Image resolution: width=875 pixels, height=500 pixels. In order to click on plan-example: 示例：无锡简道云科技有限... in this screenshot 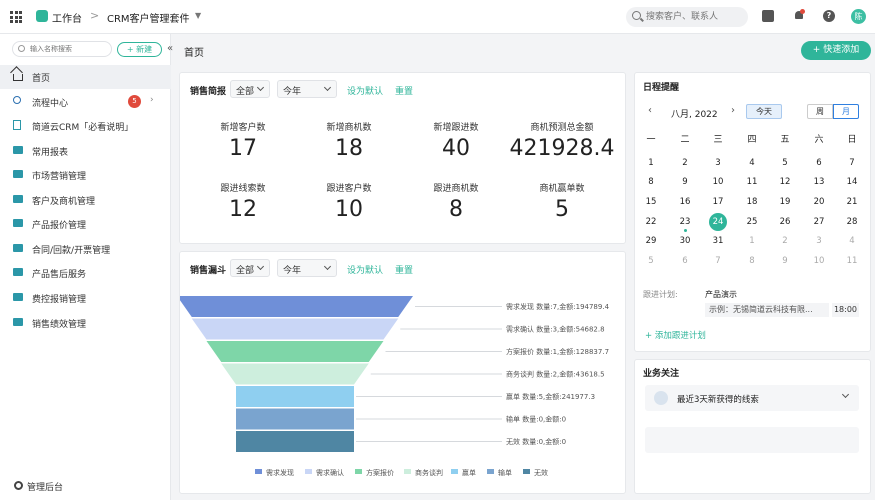, I will do `click(767, 310)`.